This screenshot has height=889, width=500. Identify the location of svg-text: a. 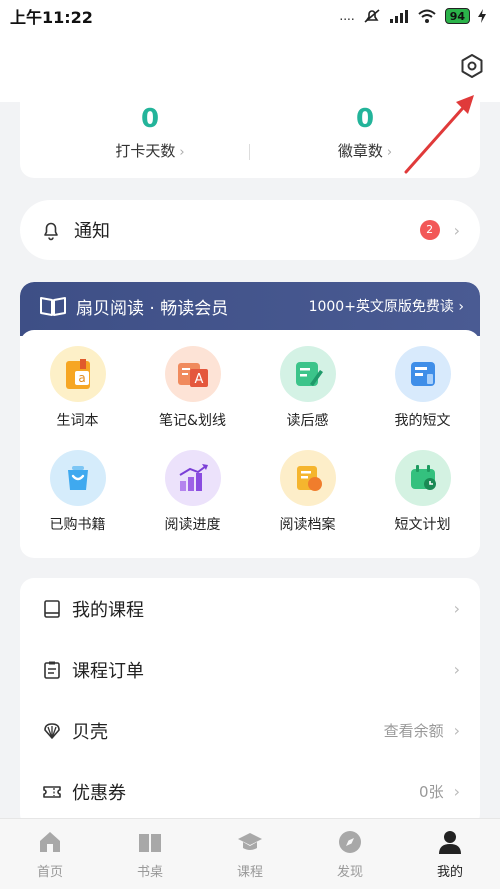
(81, 378).